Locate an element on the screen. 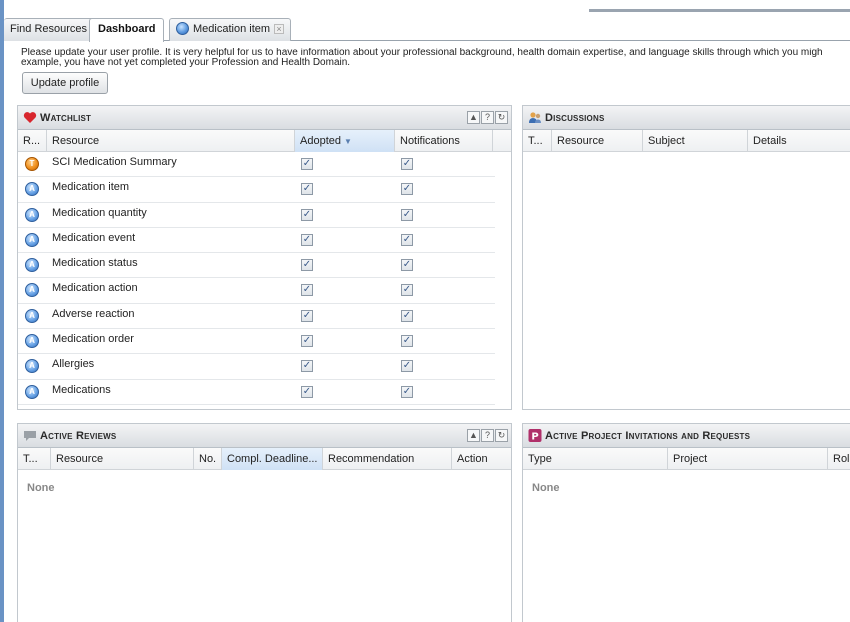 This screenshot has height=622, width=850. discussions-column-header: T... Resource Subject Details is located at coordinates (686, 141).